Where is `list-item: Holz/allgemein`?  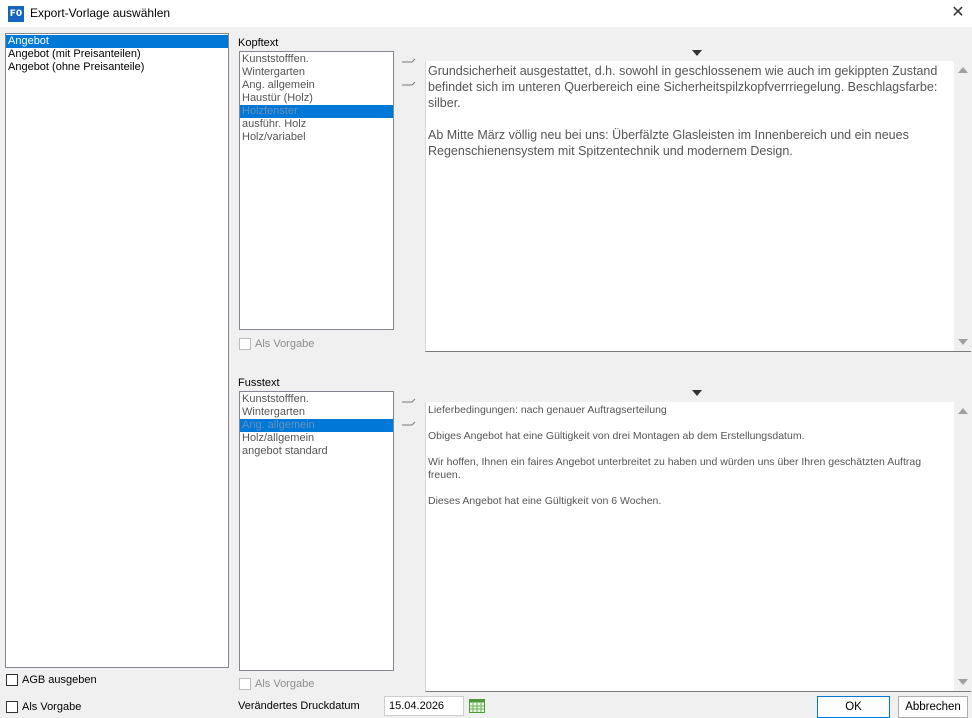
list-item: Holz/allgemein is located at coordinates (316, 438).